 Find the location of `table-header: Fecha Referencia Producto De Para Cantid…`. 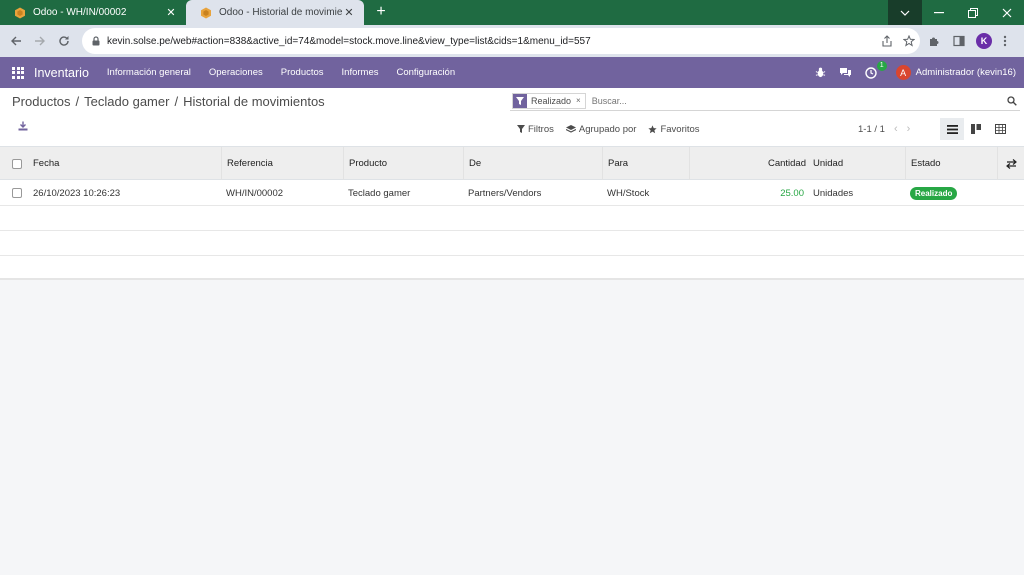

table-header: Fecha Referencia Producto De Para Cantid… is located at coordinates (512, 163).